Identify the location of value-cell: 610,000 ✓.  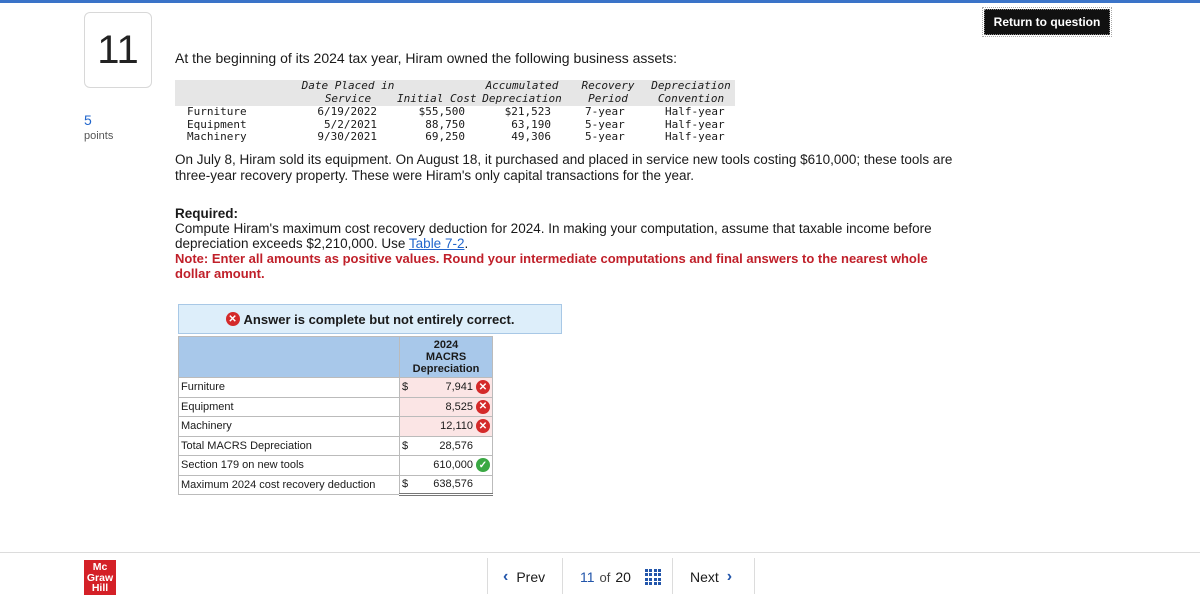
(446, 465).